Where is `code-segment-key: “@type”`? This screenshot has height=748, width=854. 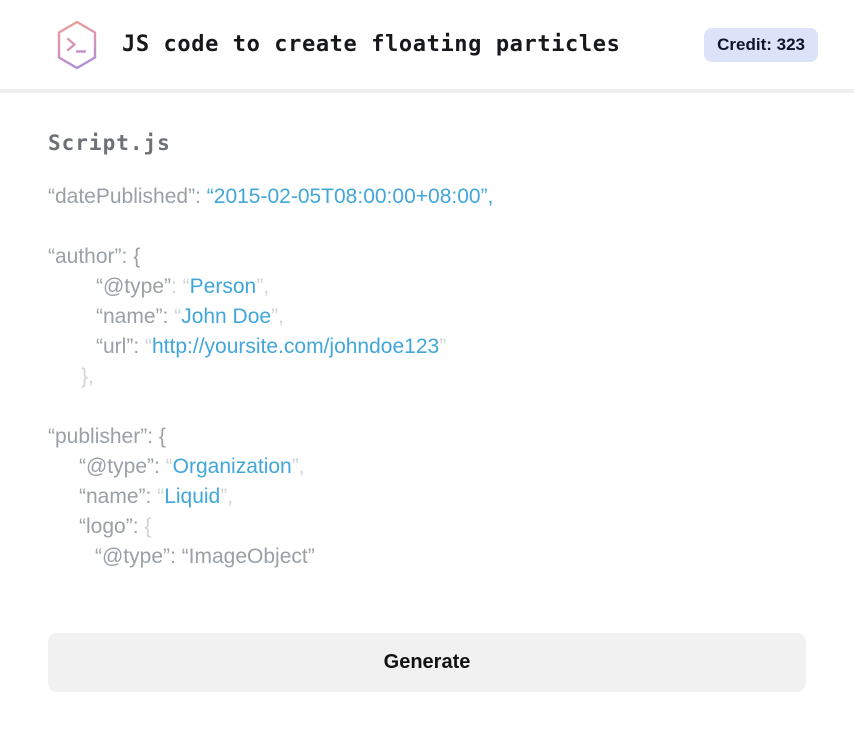
code-segment-key: “@type” is located at coordinates (133, 286).